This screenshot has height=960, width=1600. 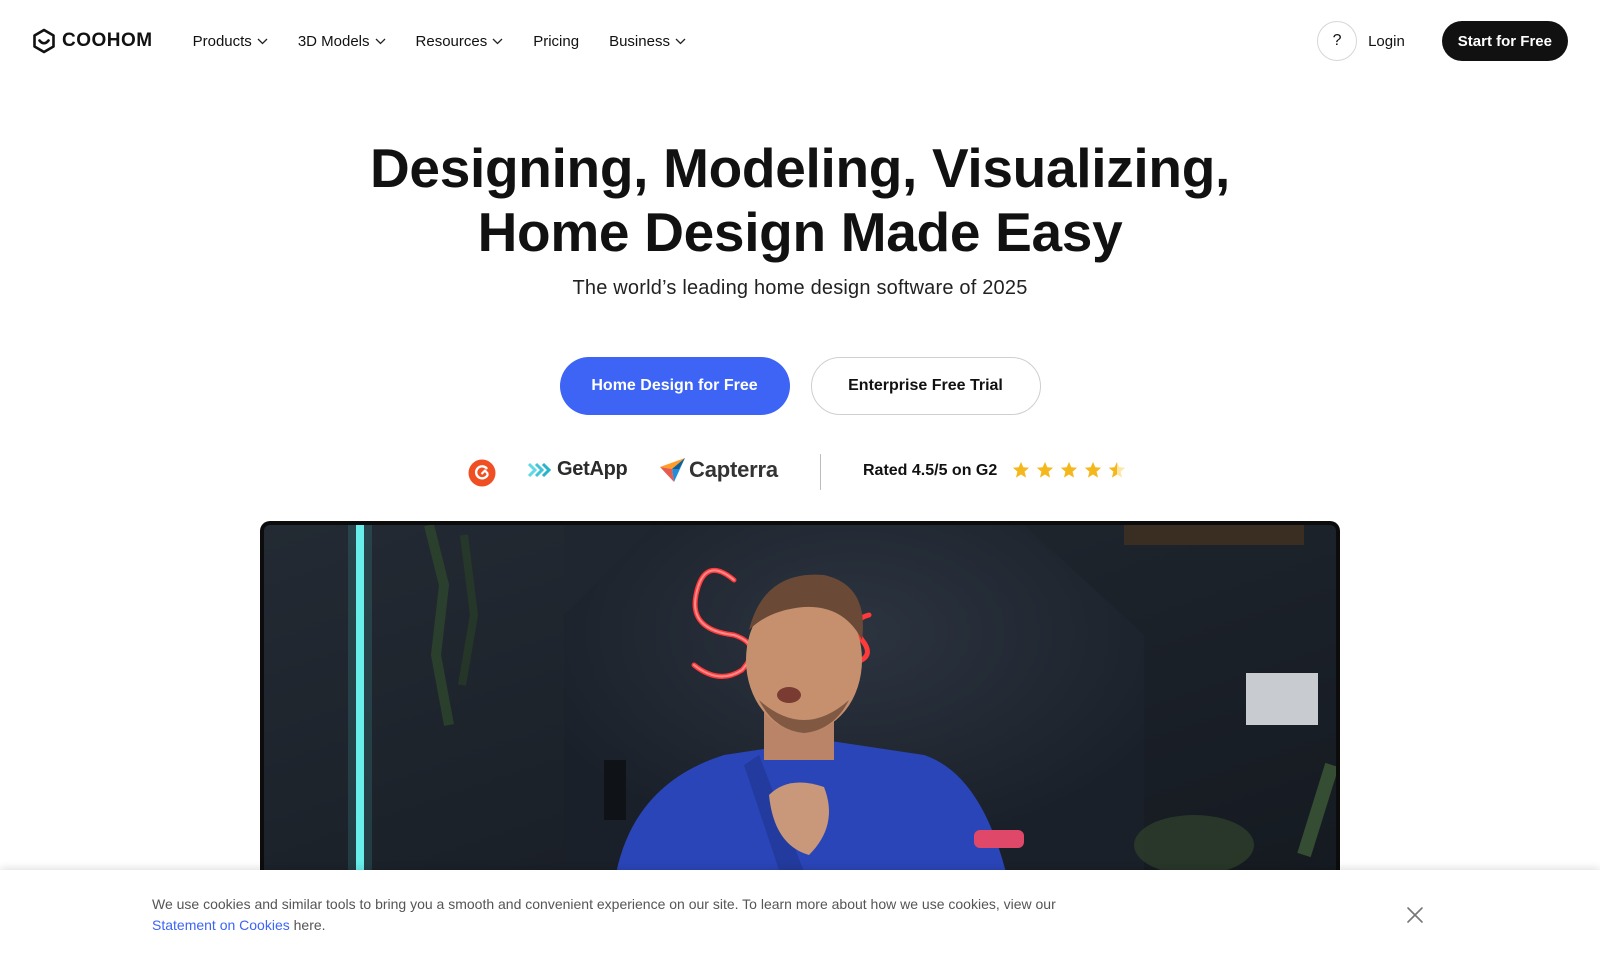 I want to click on star-half-icon, so click(x=1117, y=469).